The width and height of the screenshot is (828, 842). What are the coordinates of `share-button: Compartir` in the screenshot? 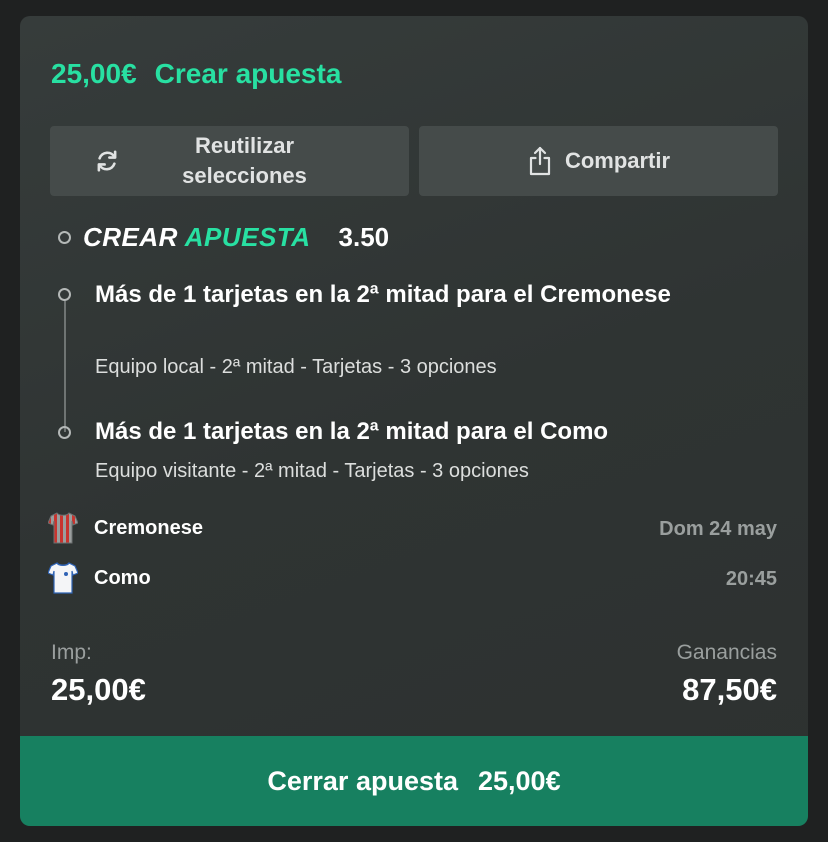 It's located at (598, 161).